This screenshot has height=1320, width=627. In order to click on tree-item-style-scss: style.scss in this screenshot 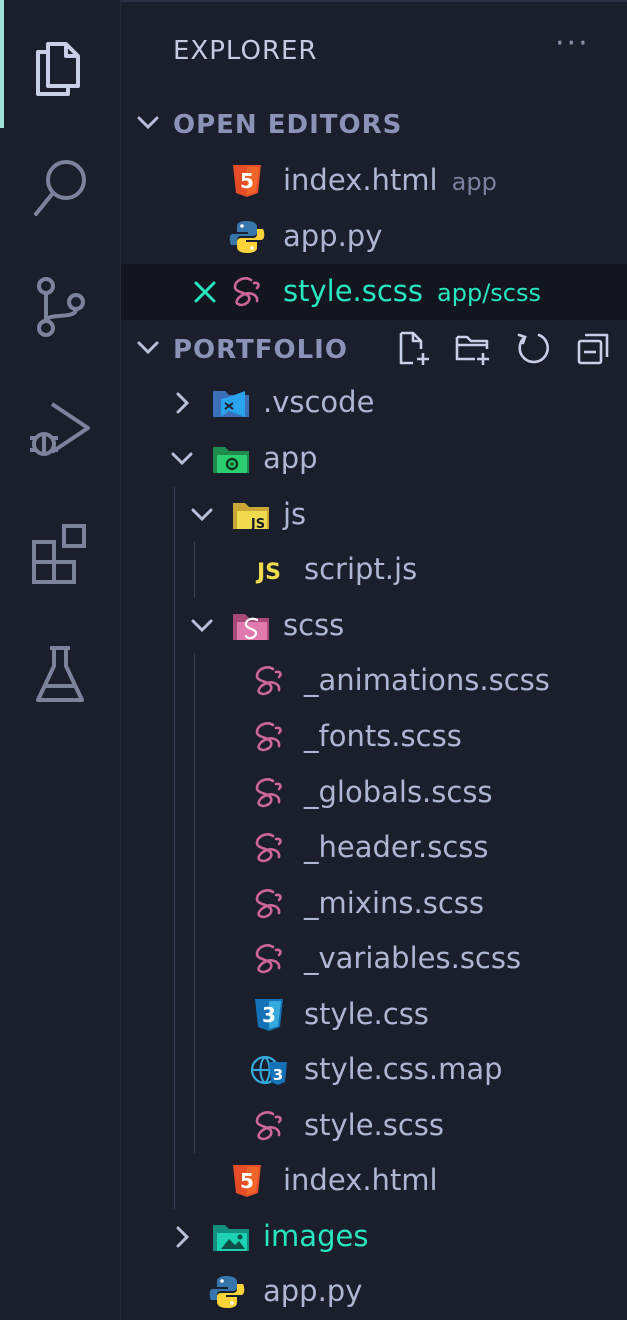, I will do `click(374, 1126)`.